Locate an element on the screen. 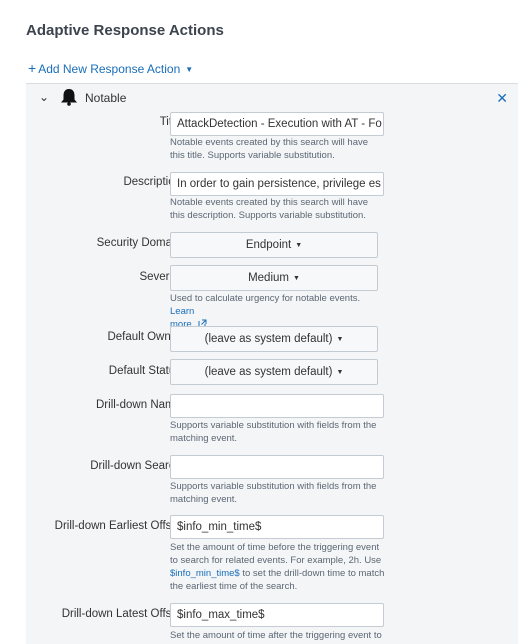 The width and height of the screenshot is (530, 644). add-response-action-label: Add New Response Action is located at coordinates (109, 69).